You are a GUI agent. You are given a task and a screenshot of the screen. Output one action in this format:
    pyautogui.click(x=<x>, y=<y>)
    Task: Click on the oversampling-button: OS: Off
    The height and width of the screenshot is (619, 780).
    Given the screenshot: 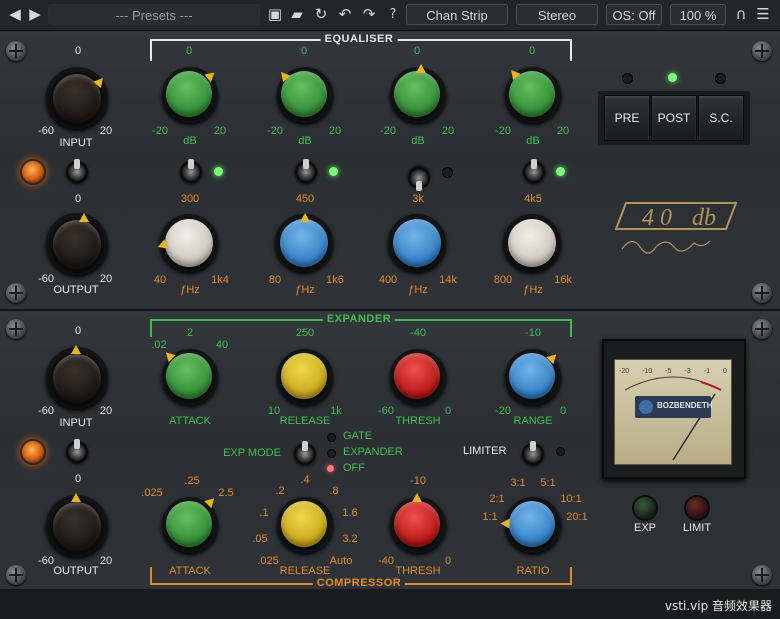 What is the action you would take?
    pyautogui.click(x=634, y=14)
    